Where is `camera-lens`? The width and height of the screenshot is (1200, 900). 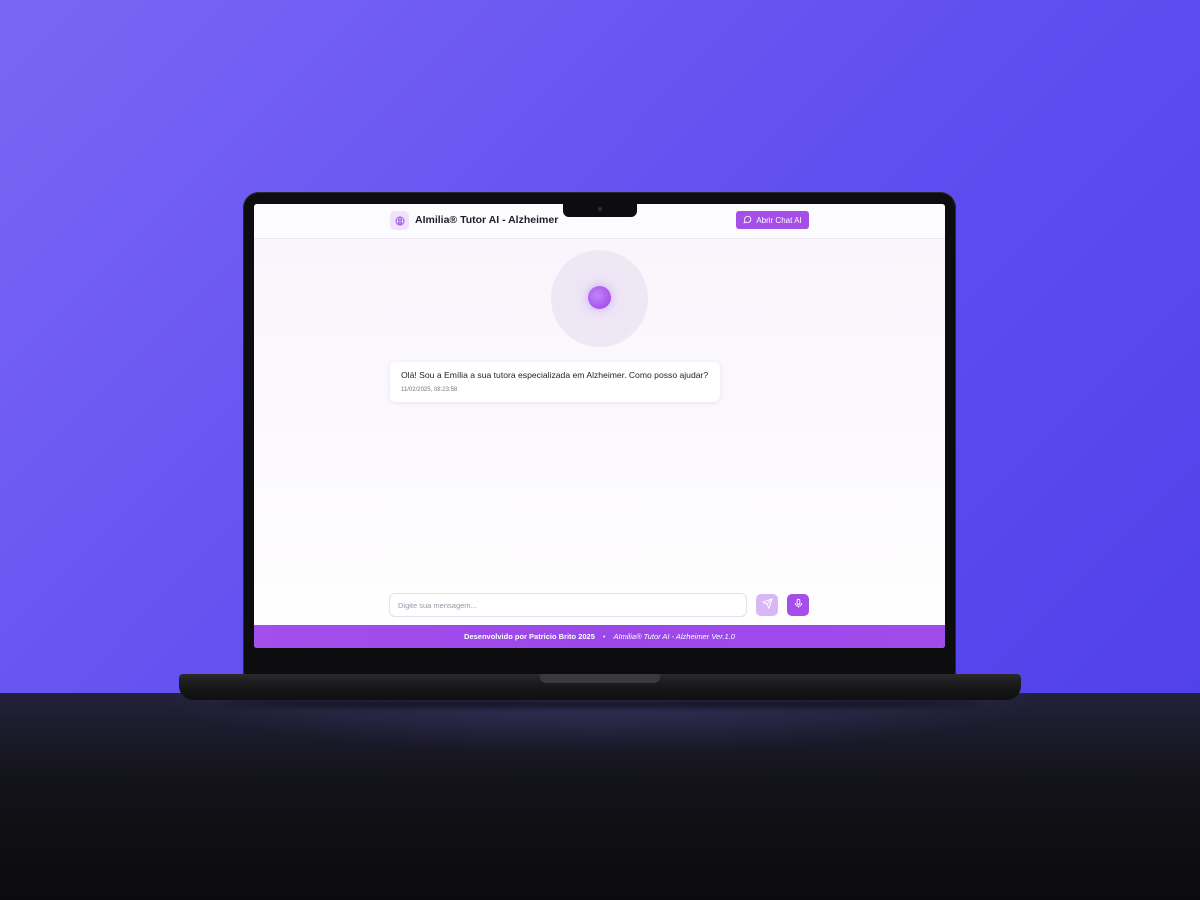
camera-lens is located at coordinates (600, 209).